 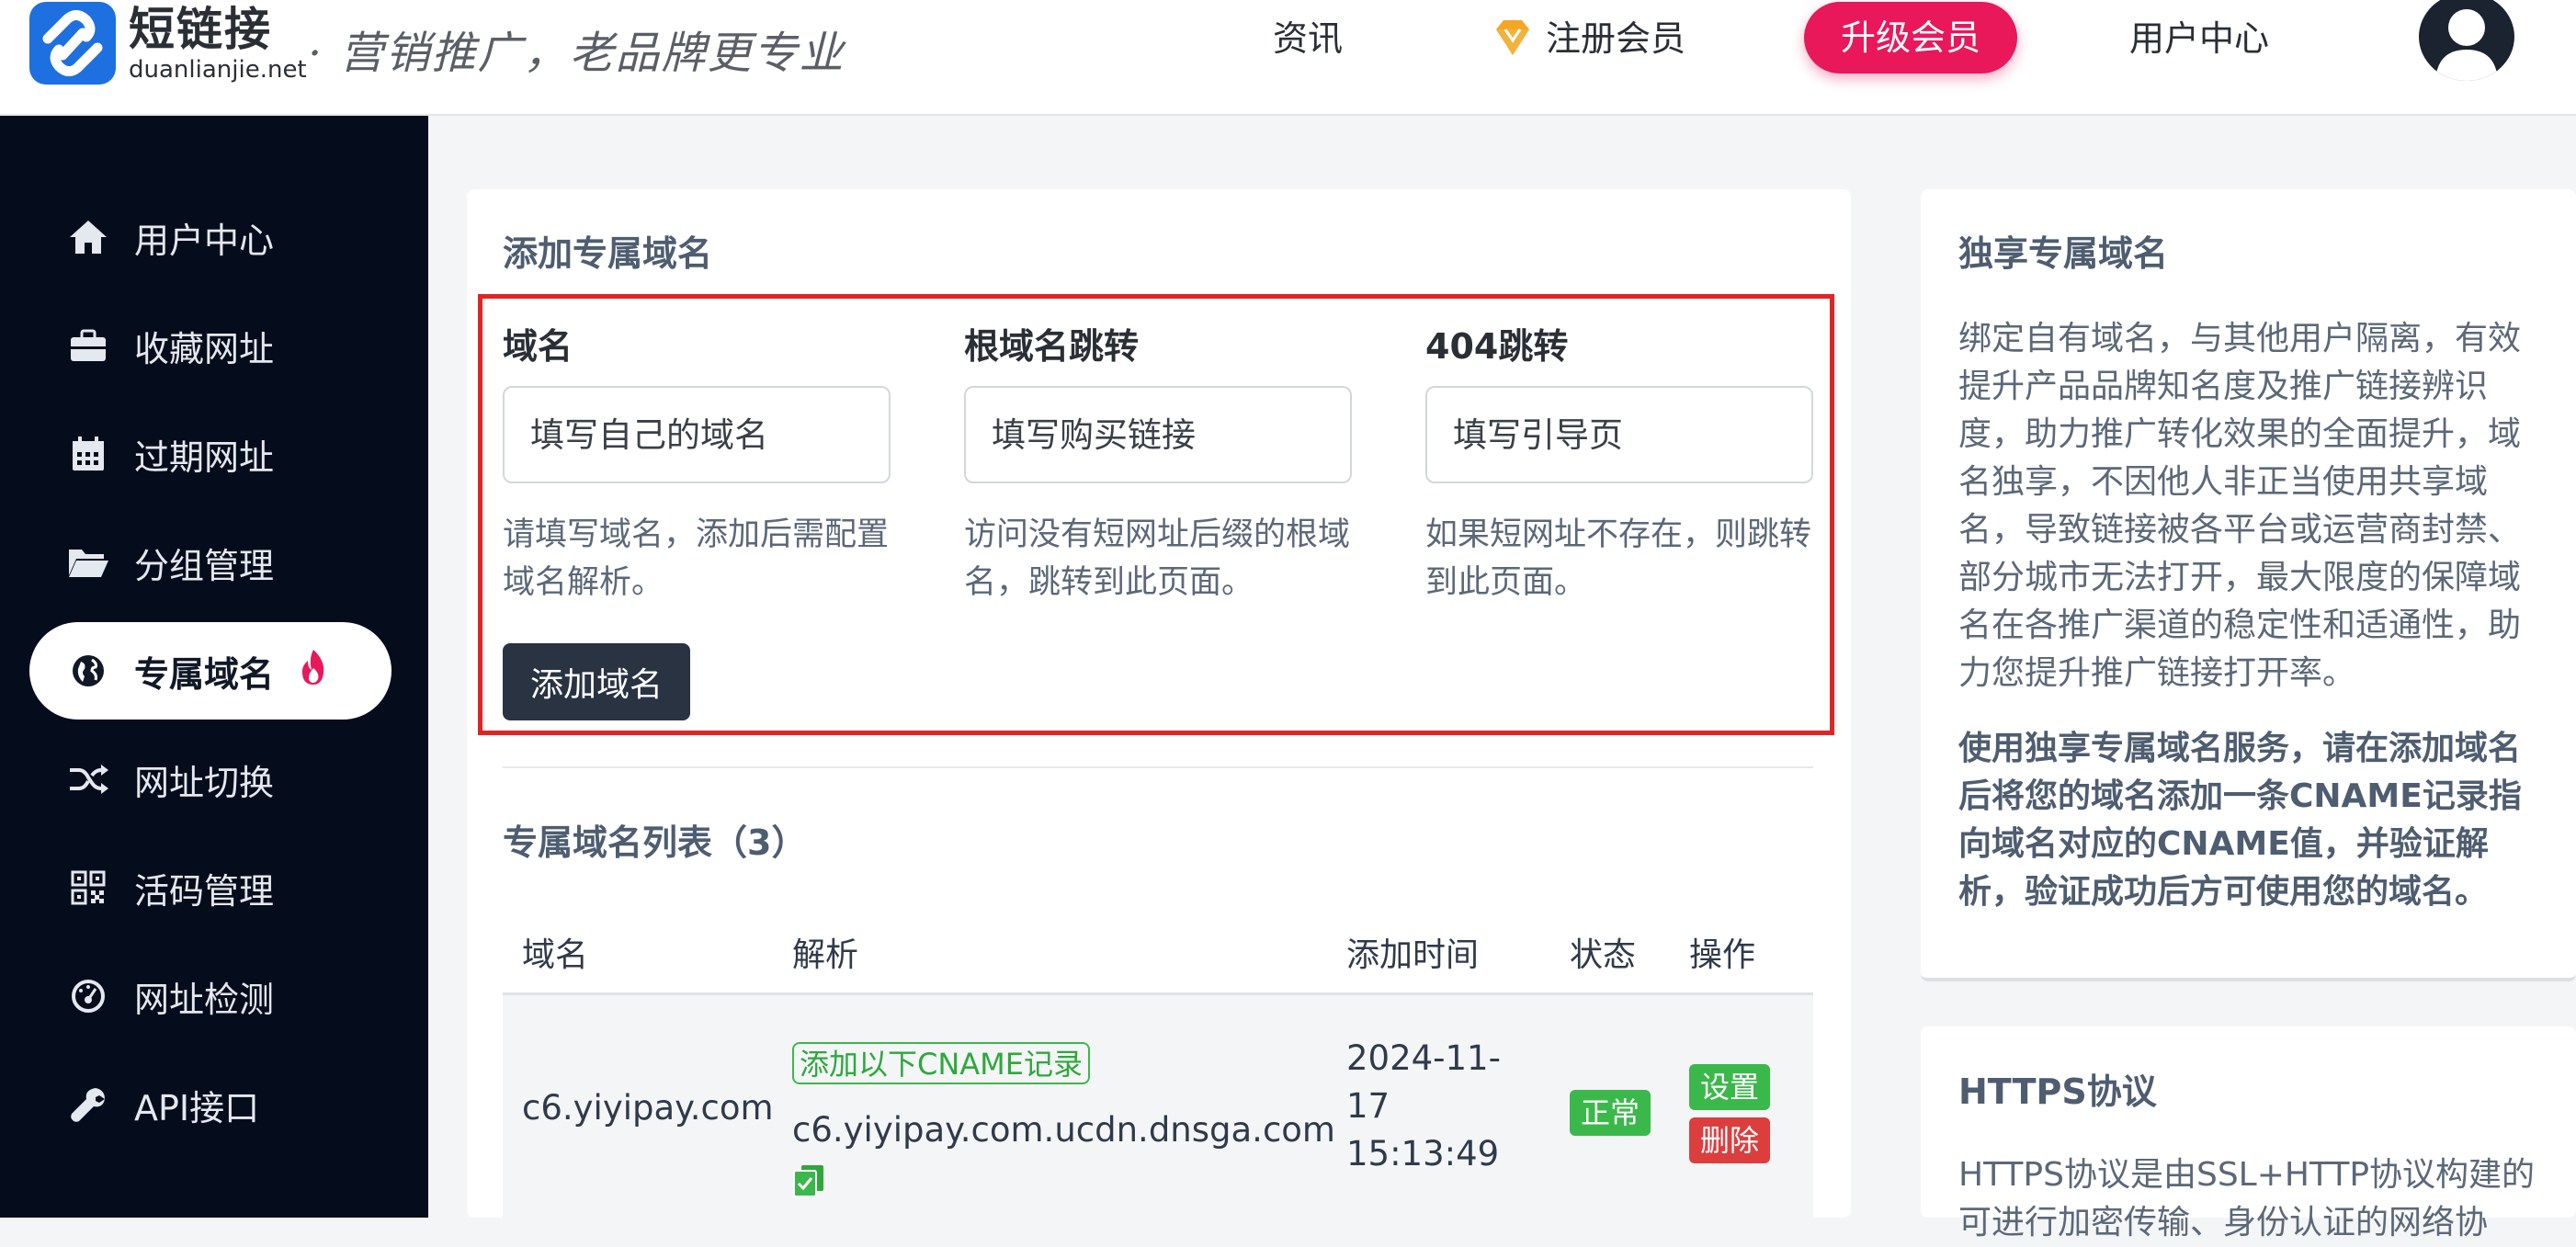 I want to click on row-added-time: 15:13:49, so click(x=1423, y=1153).